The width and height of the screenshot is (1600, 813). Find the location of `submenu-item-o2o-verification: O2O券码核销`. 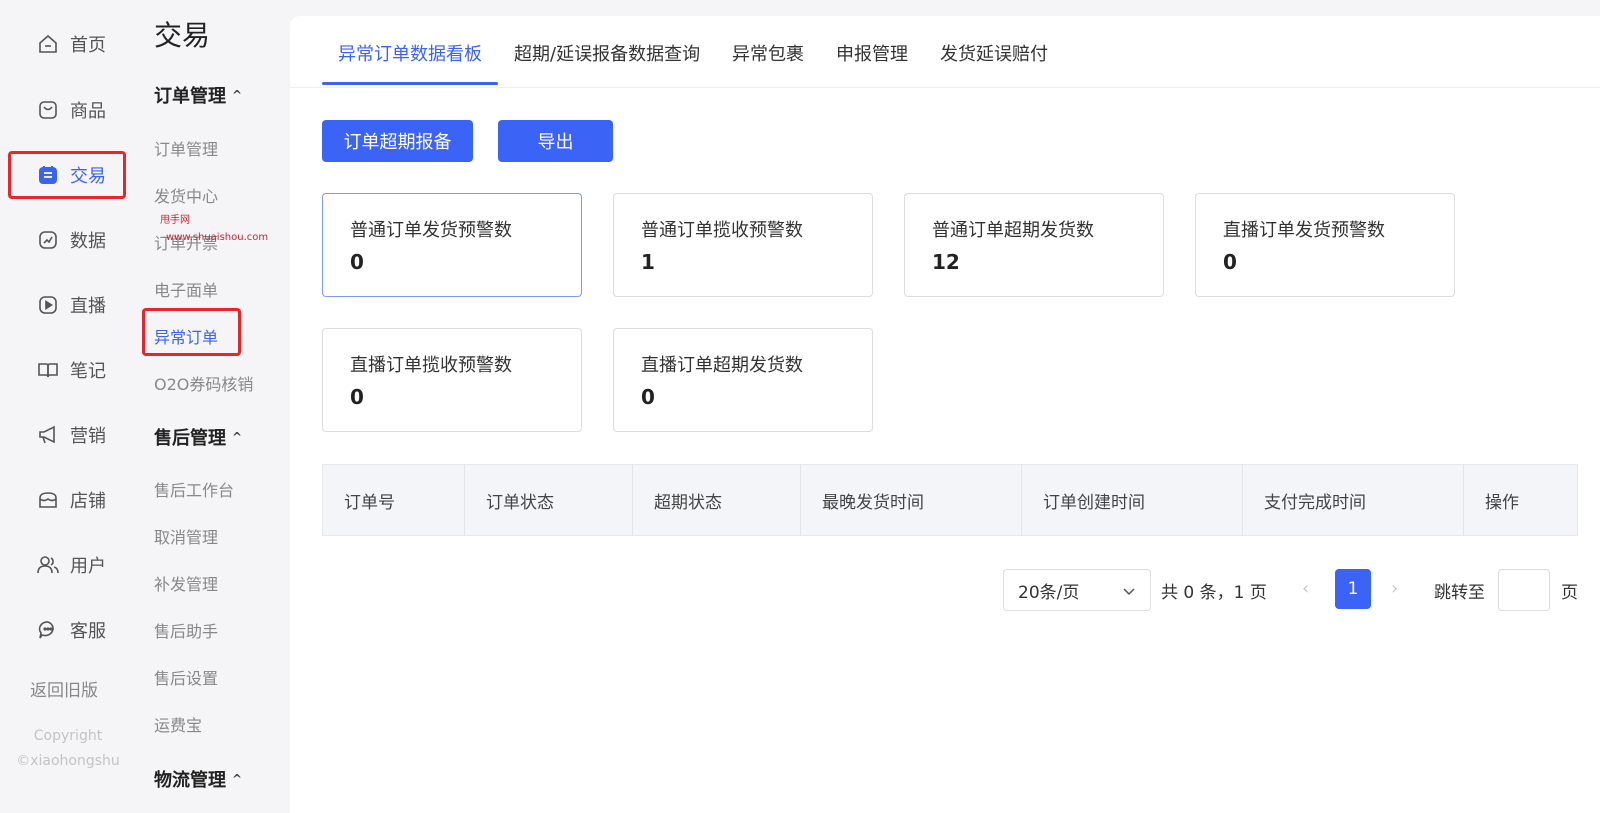

submenu-item-o2o-verification: O2O券码核销 is located at coordinates (203, 383).